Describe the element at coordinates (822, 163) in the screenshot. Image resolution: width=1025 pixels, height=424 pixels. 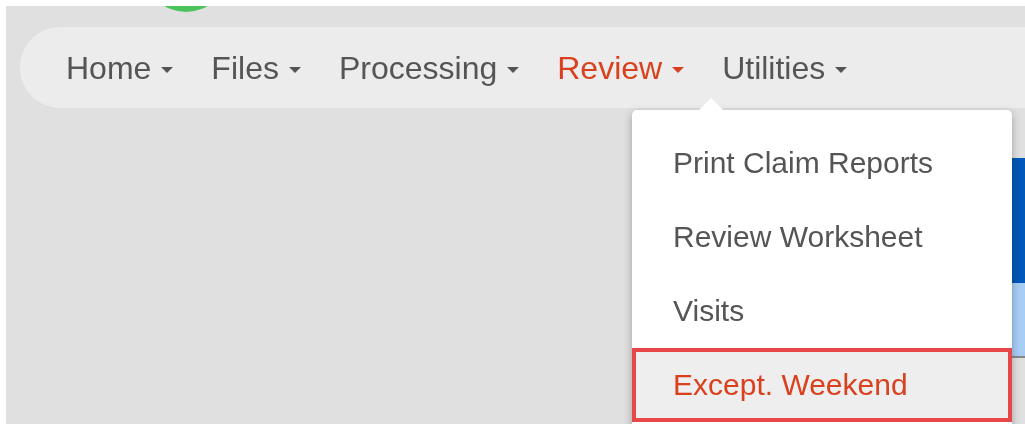
I see `dropdown-item: Print Claim Reports` at that location.